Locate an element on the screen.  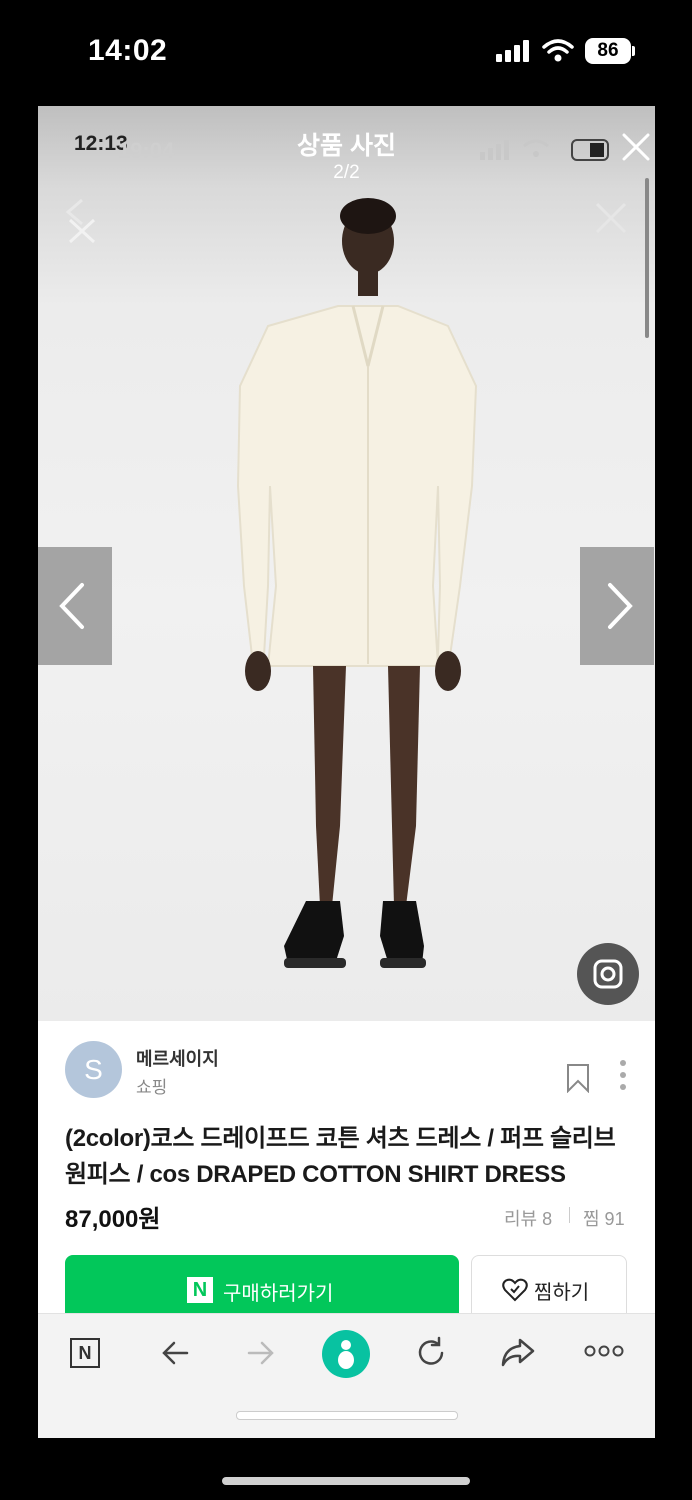
forward-arrow-icon is located at coordinates (261, 1353).